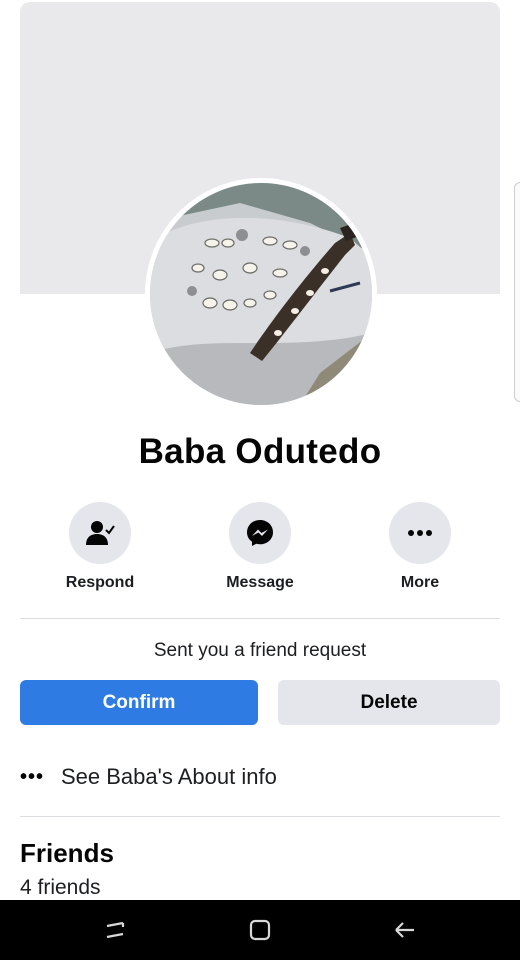 This screenshot has height=960, width=520. I want to click on respond-label: Respond, so click(100, 582).